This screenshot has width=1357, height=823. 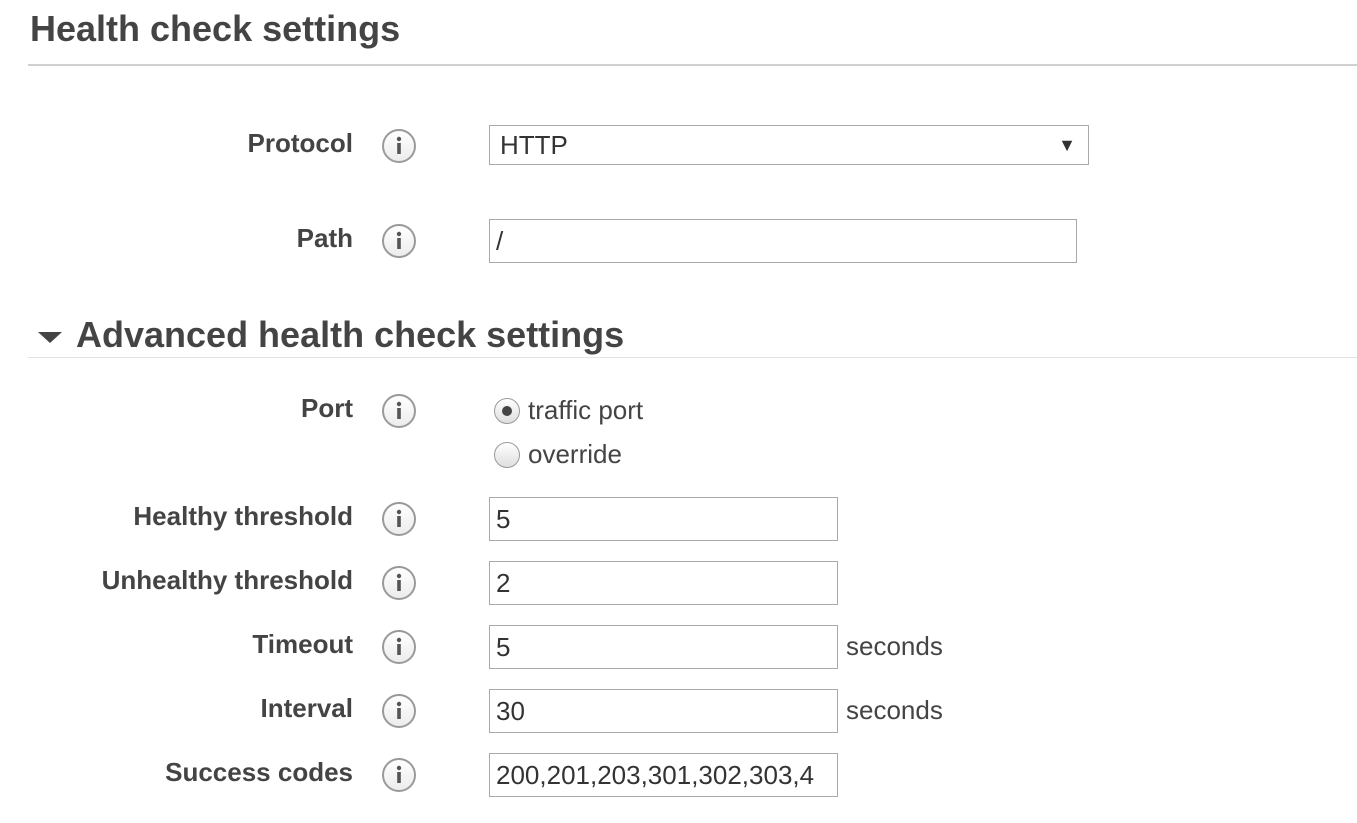 What do you see at coordinates (350, 335) in the screenshot?
I see `advanced-section-title: Advanced health check settings` at bounding box center [350, 335].